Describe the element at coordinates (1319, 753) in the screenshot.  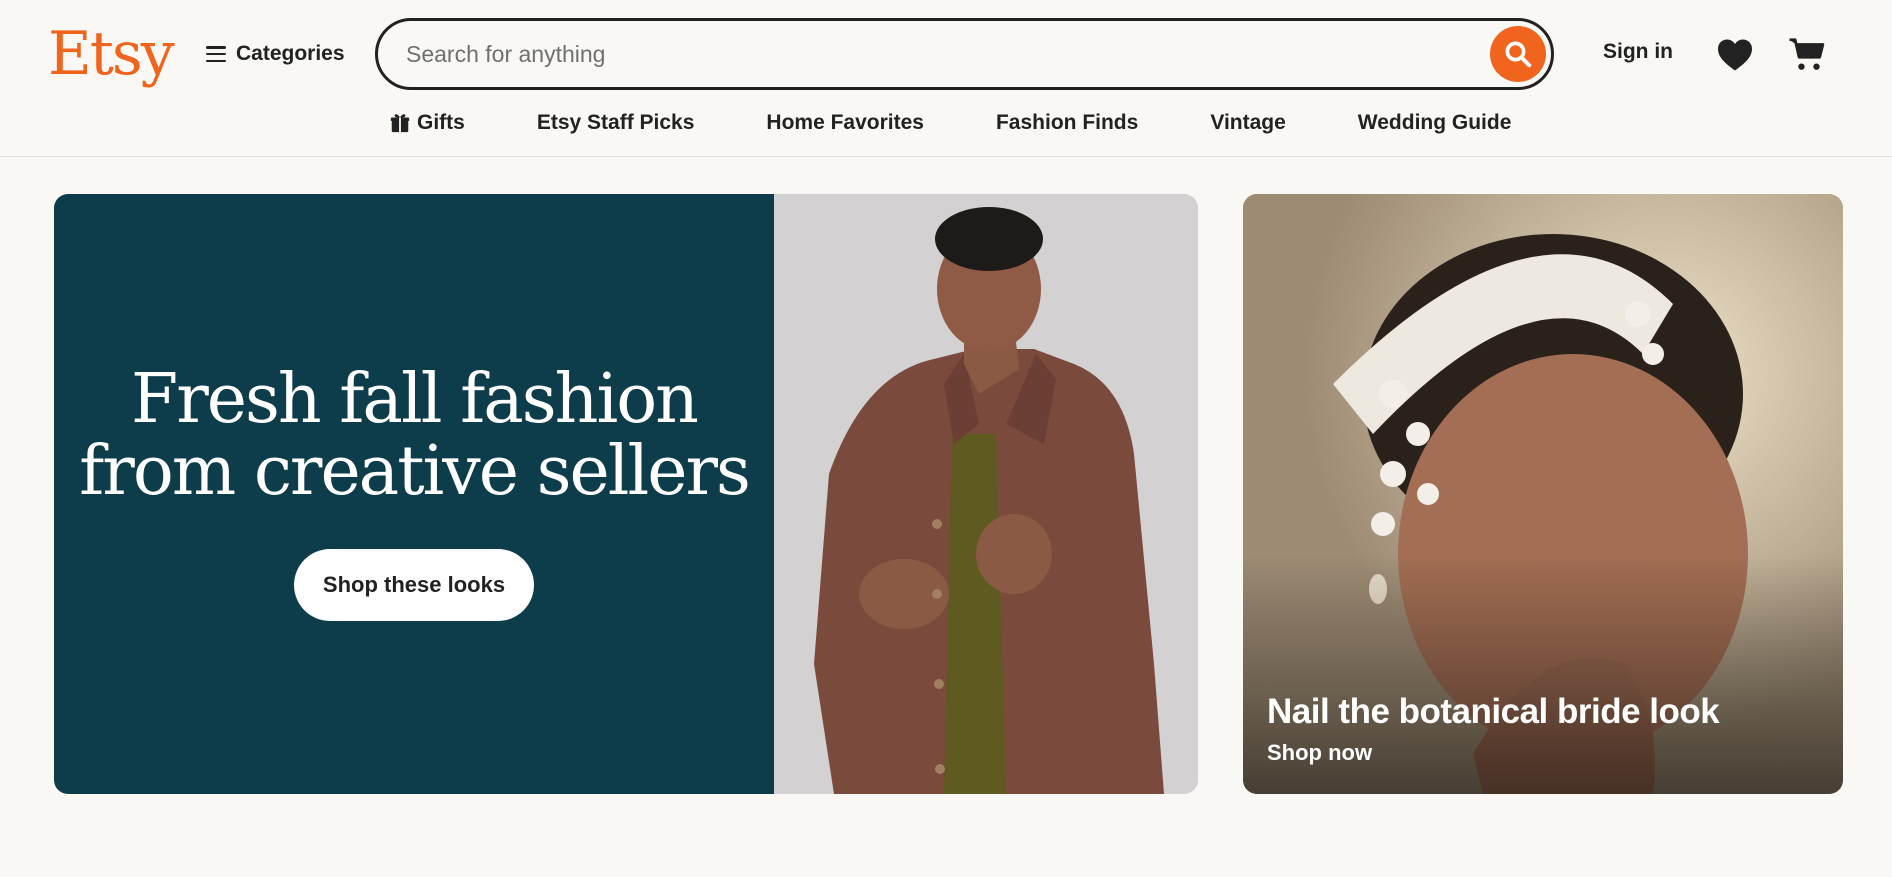
I see `shop-now-link: Shop now` at that location.